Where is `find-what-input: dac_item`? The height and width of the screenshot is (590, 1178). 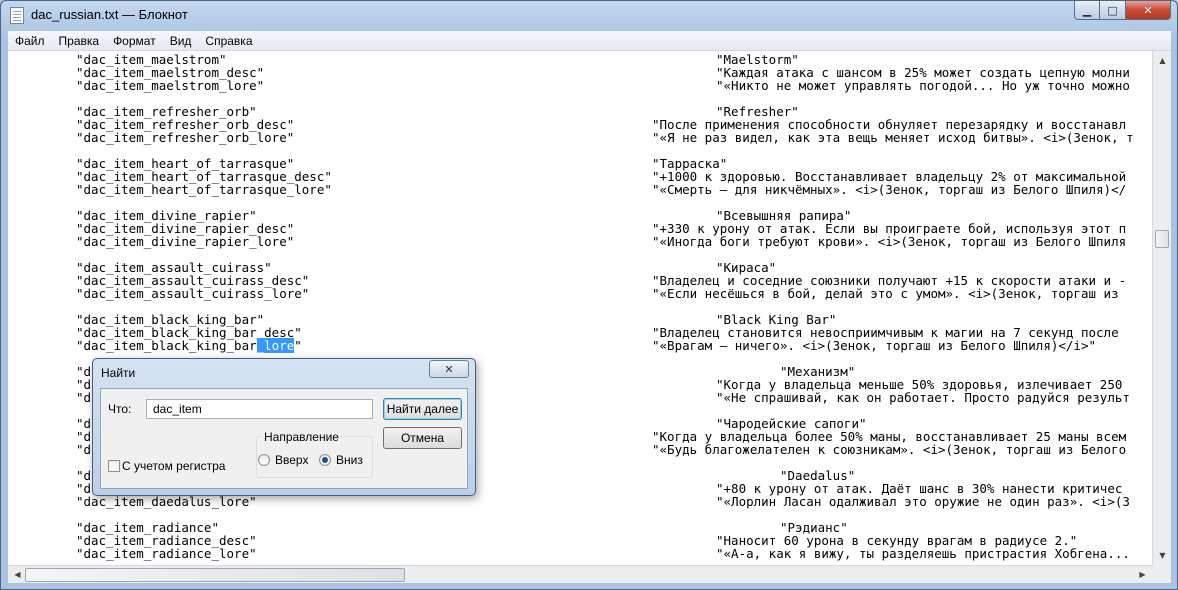 find-what-input: dac_item is located at coordinates (259, 409).